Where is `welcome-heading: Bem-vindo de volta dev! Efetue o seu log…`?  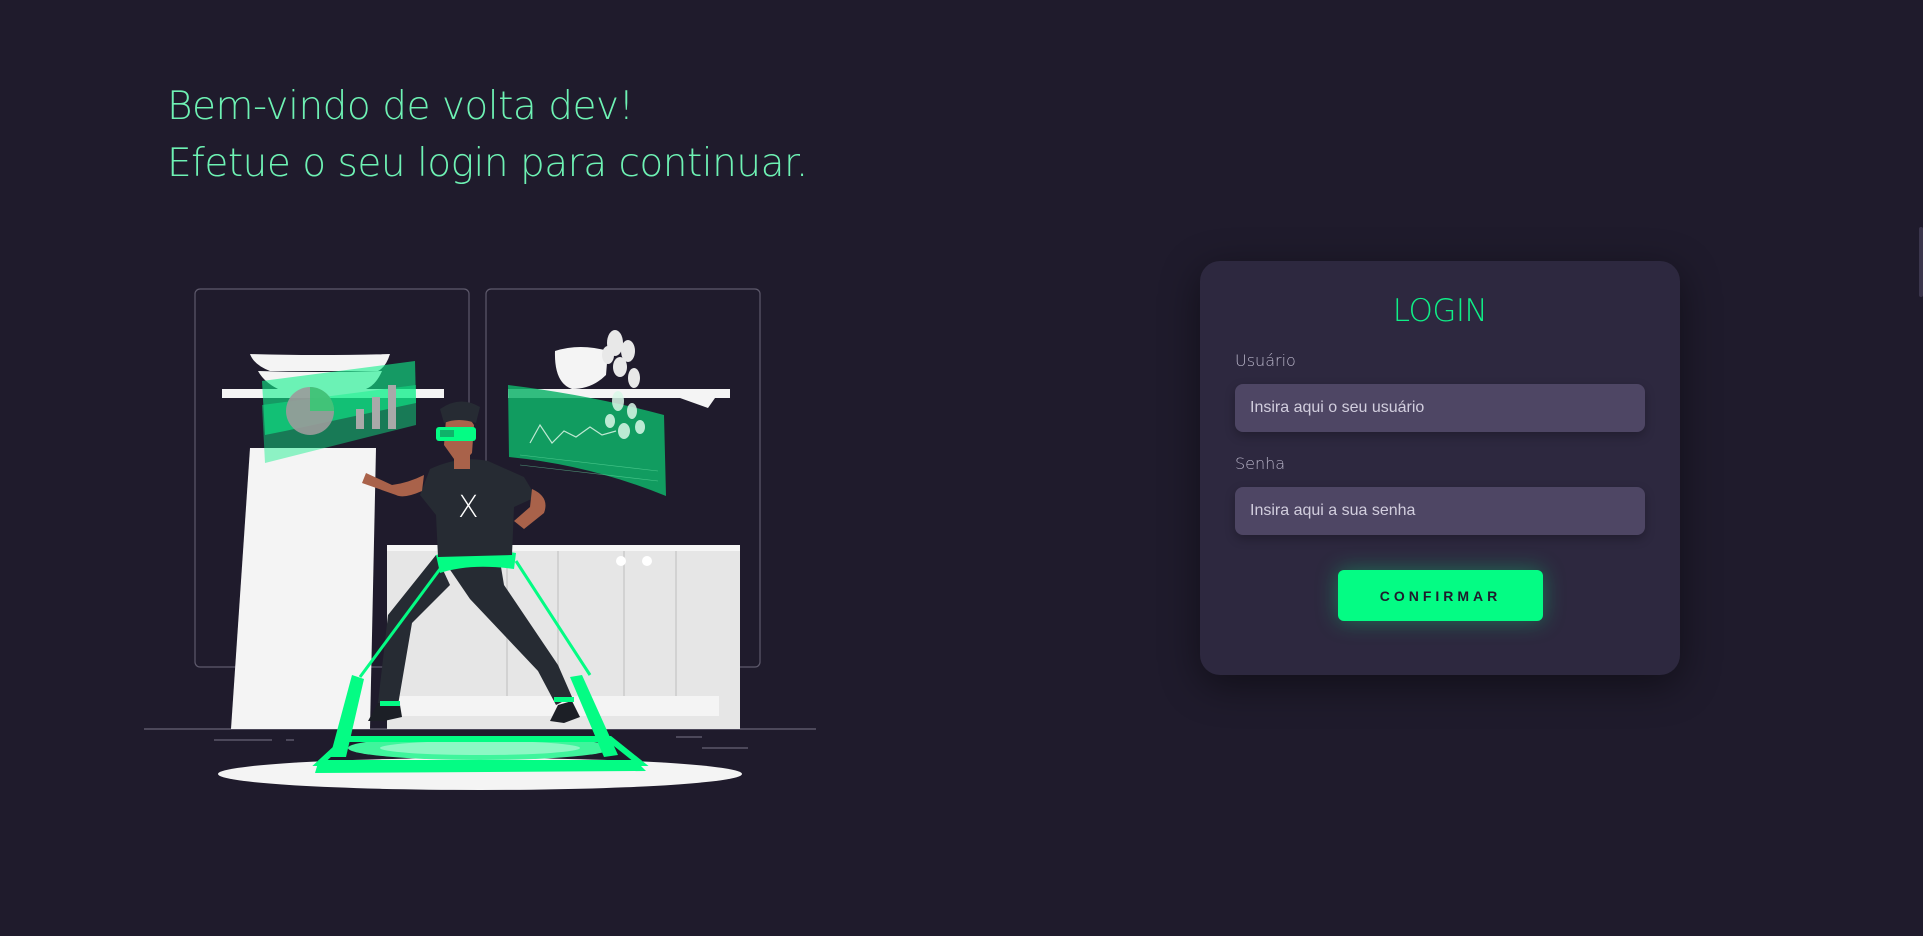 welcome-heading: Bem-vindo de volta dev! Efetue o seu log… is located at coordinates (487, 135).